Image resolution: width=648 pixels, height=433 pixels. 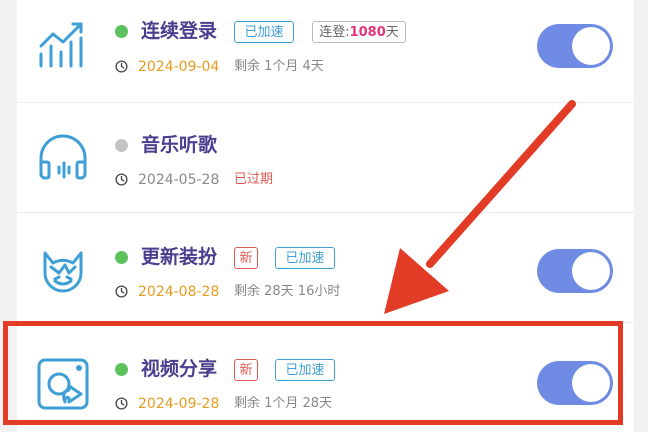 I want to click on cat-avatar-icon, so click(x=63, y=271).